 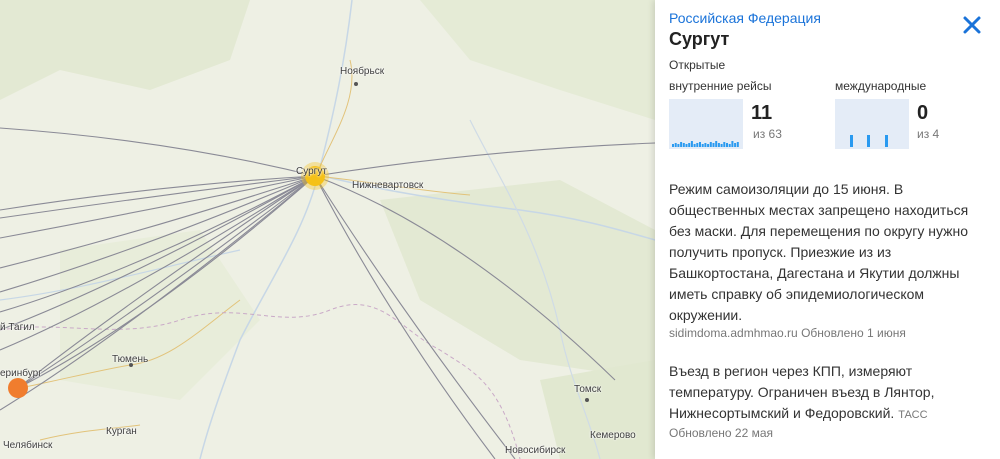 I want to click on close-icon, so click(x=972, y=25).